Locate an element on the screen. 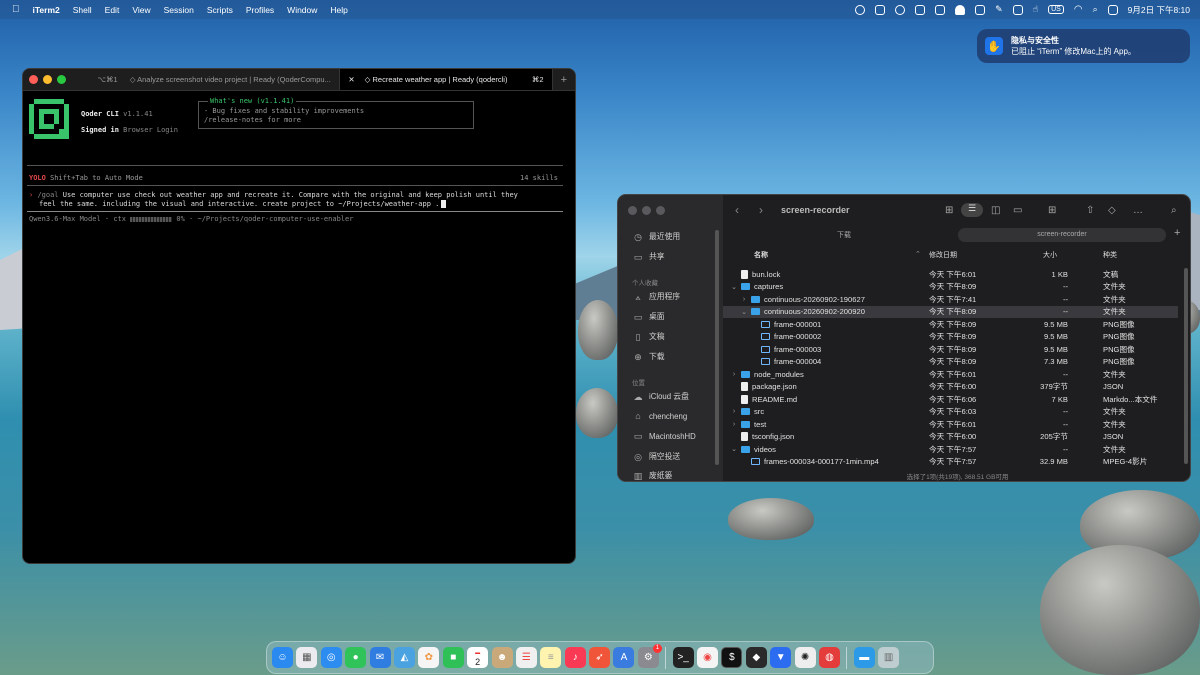 The width and height of the screenshot is (1200, 675). forward-button: › is located at coordinates (761, 210).